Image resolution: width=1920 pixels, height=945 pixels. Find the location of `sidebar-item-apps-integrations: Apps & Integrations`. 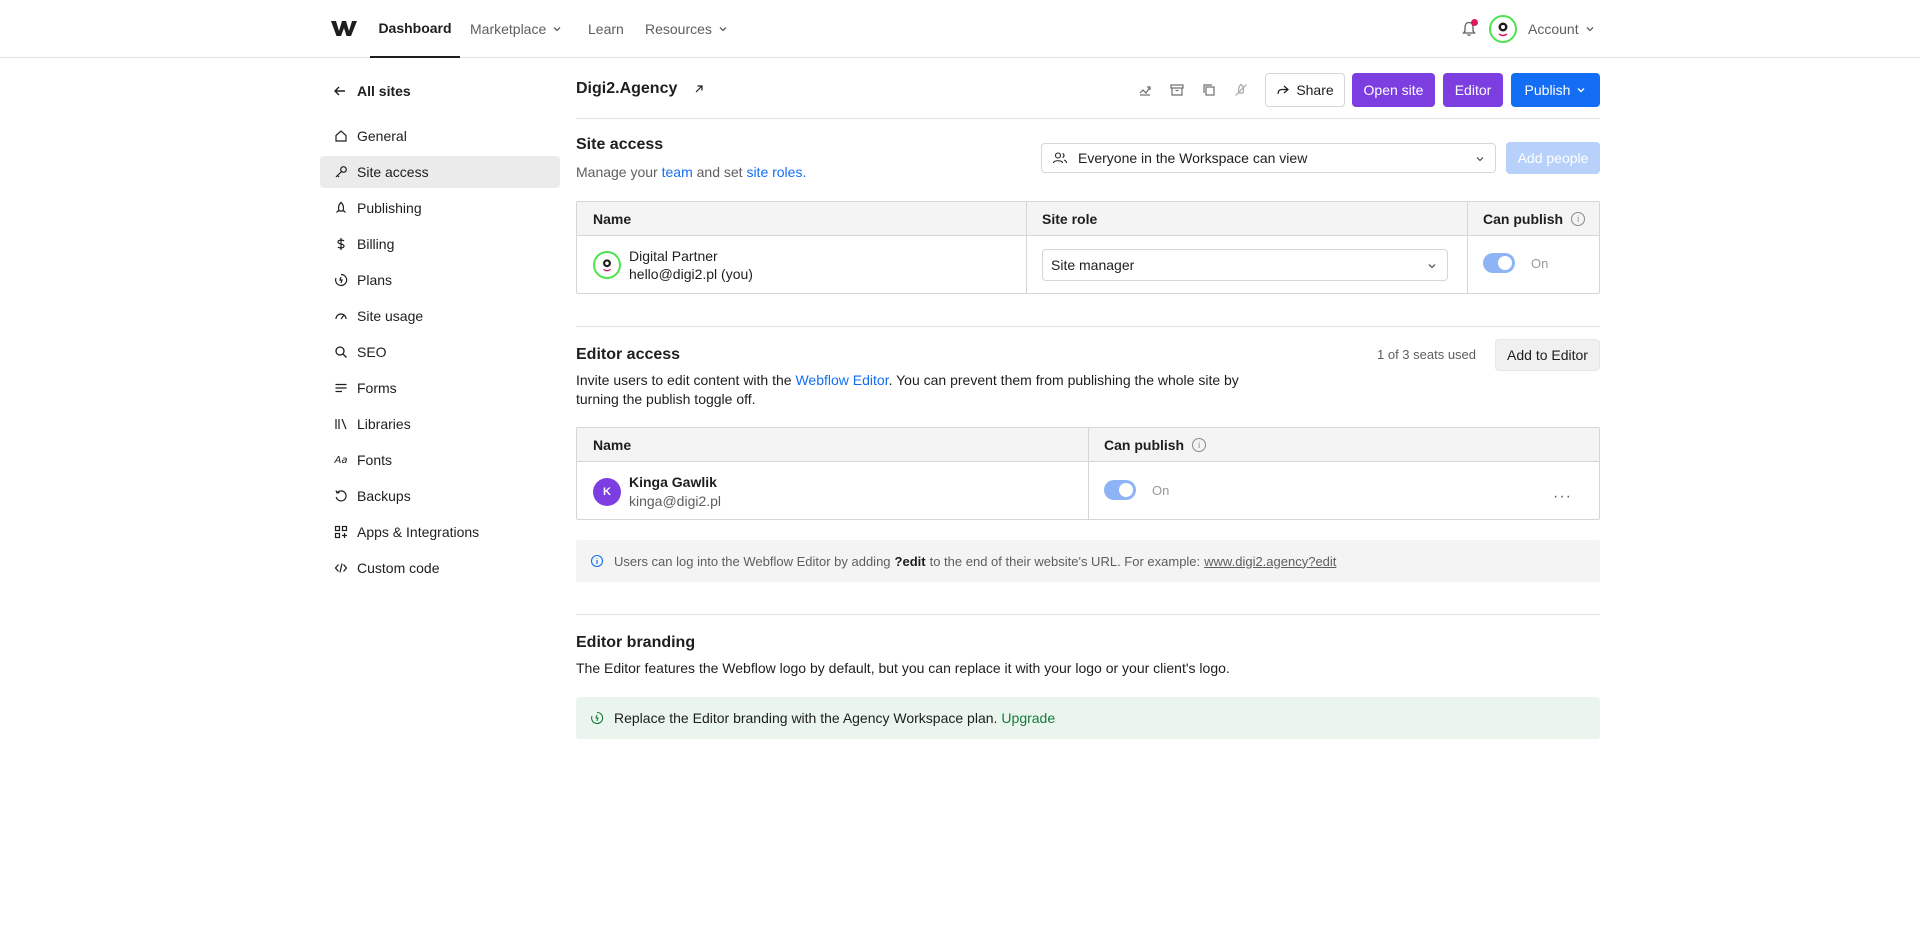

sidebar-item-apps-integrations: Apps & Integrations is located at coordinates (440, 532).